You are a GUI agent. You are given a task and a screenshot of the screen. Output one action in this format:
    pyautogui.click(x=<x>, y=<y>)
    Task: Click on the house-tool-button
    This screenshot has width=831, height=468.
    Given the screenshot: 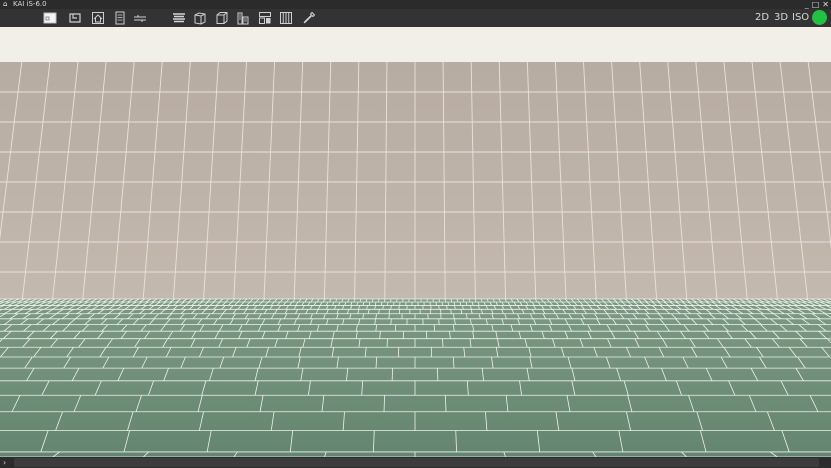 What is the action you would take?
    pyautogui.click(x=98, y=18)
    